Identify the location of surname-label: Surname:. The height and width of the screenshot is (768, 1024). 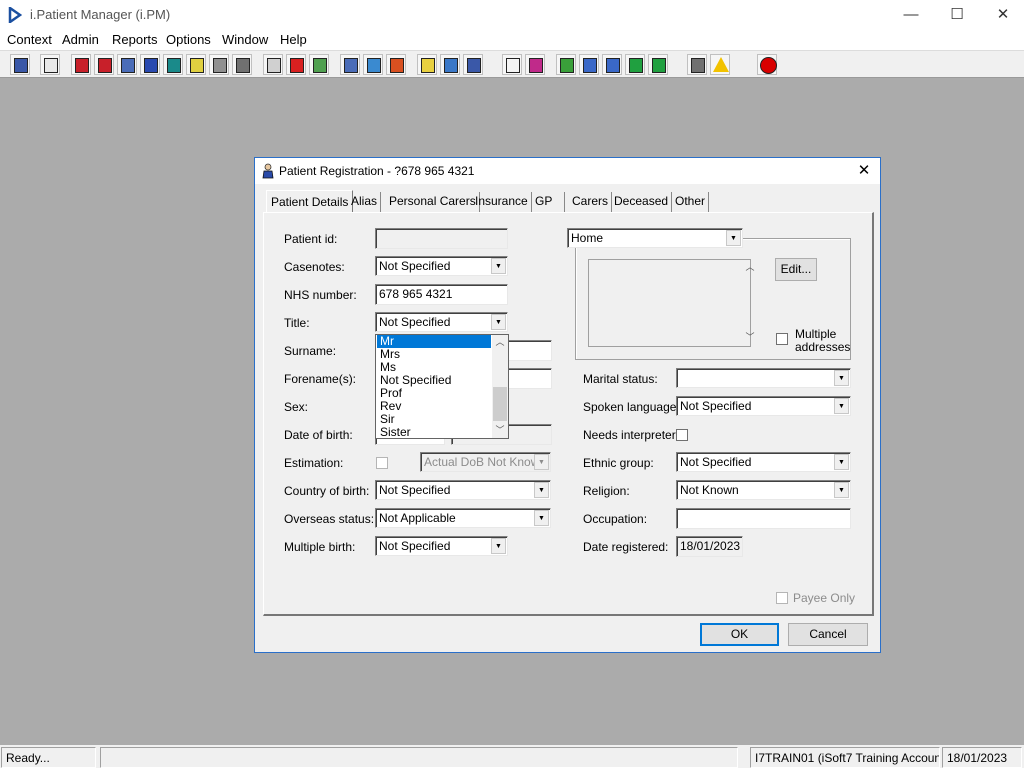
(310, 351).